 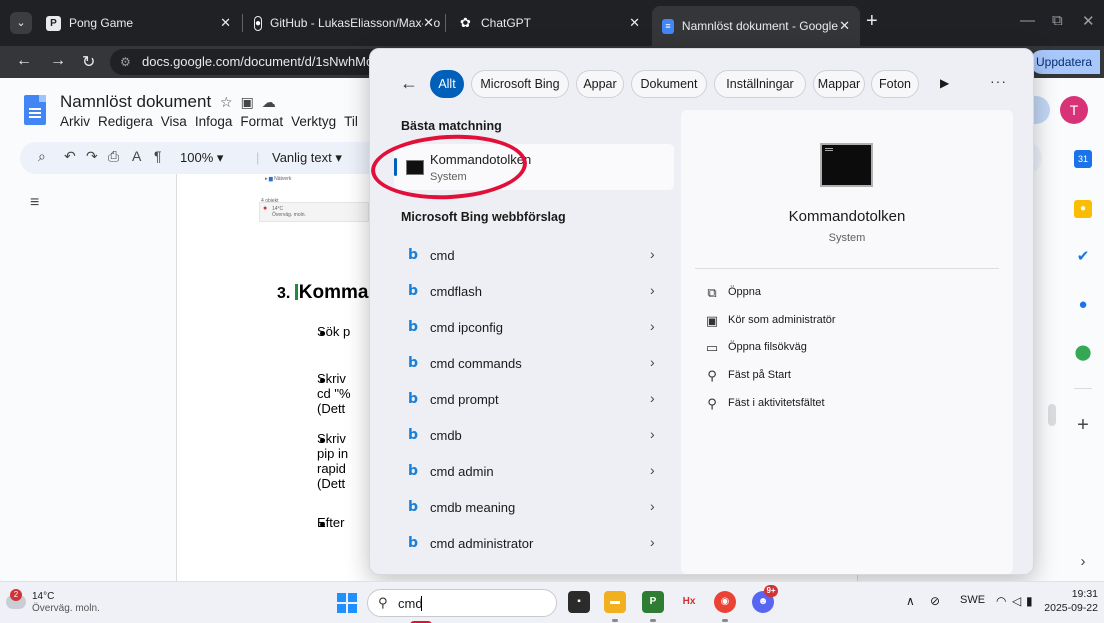 I want to click on style-select: Vanlig text ▾, so click(x=307, y=158).